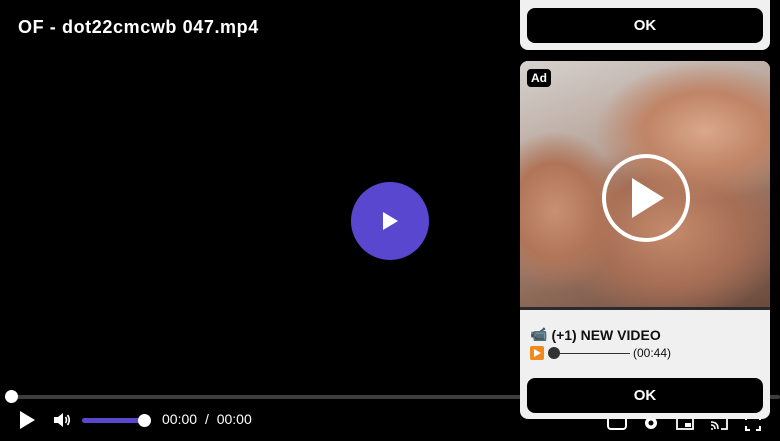  What do you see at coordinates (645, 308) in the screenshot?
I see `ad-thumbnail-border` at bounding box center [645, 308].